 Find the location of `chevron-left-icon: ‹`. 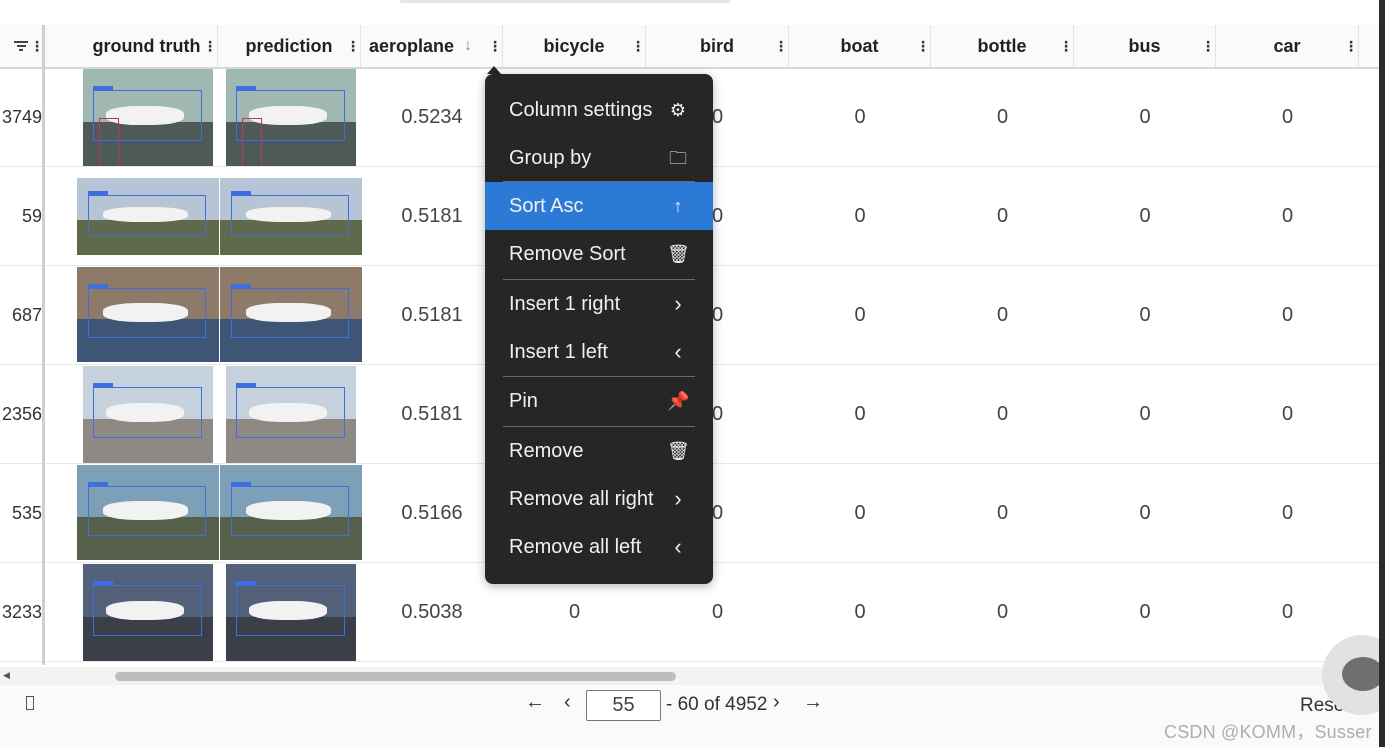

chevron-left-icon: ‹ is located at coordinates (678, 546).